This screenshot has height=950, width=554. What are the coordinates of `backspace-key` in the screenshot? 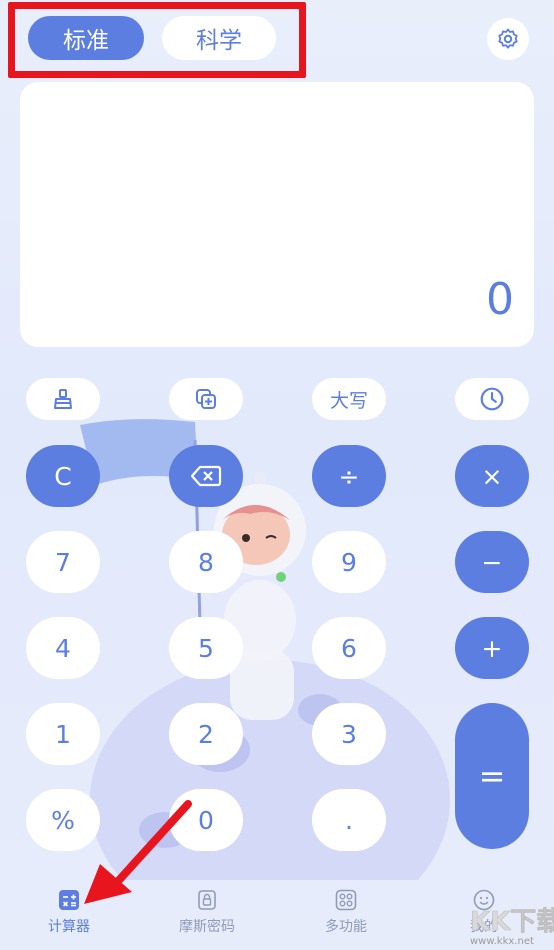 It's located at (206, 476).